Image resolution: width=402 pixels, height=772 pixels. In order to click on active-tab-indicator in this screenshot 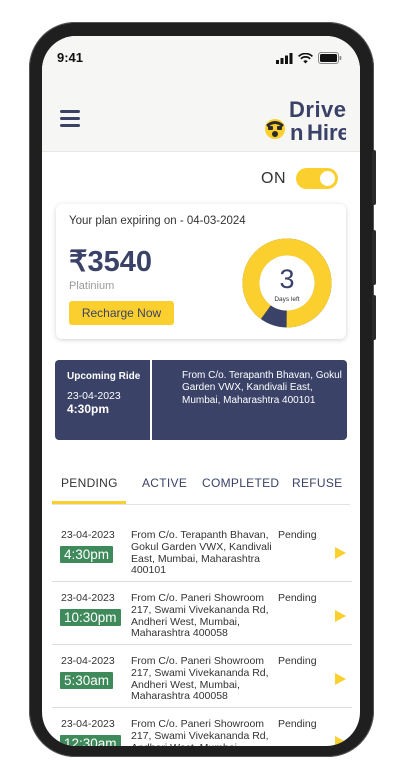, I will do `click(89, 502)`.